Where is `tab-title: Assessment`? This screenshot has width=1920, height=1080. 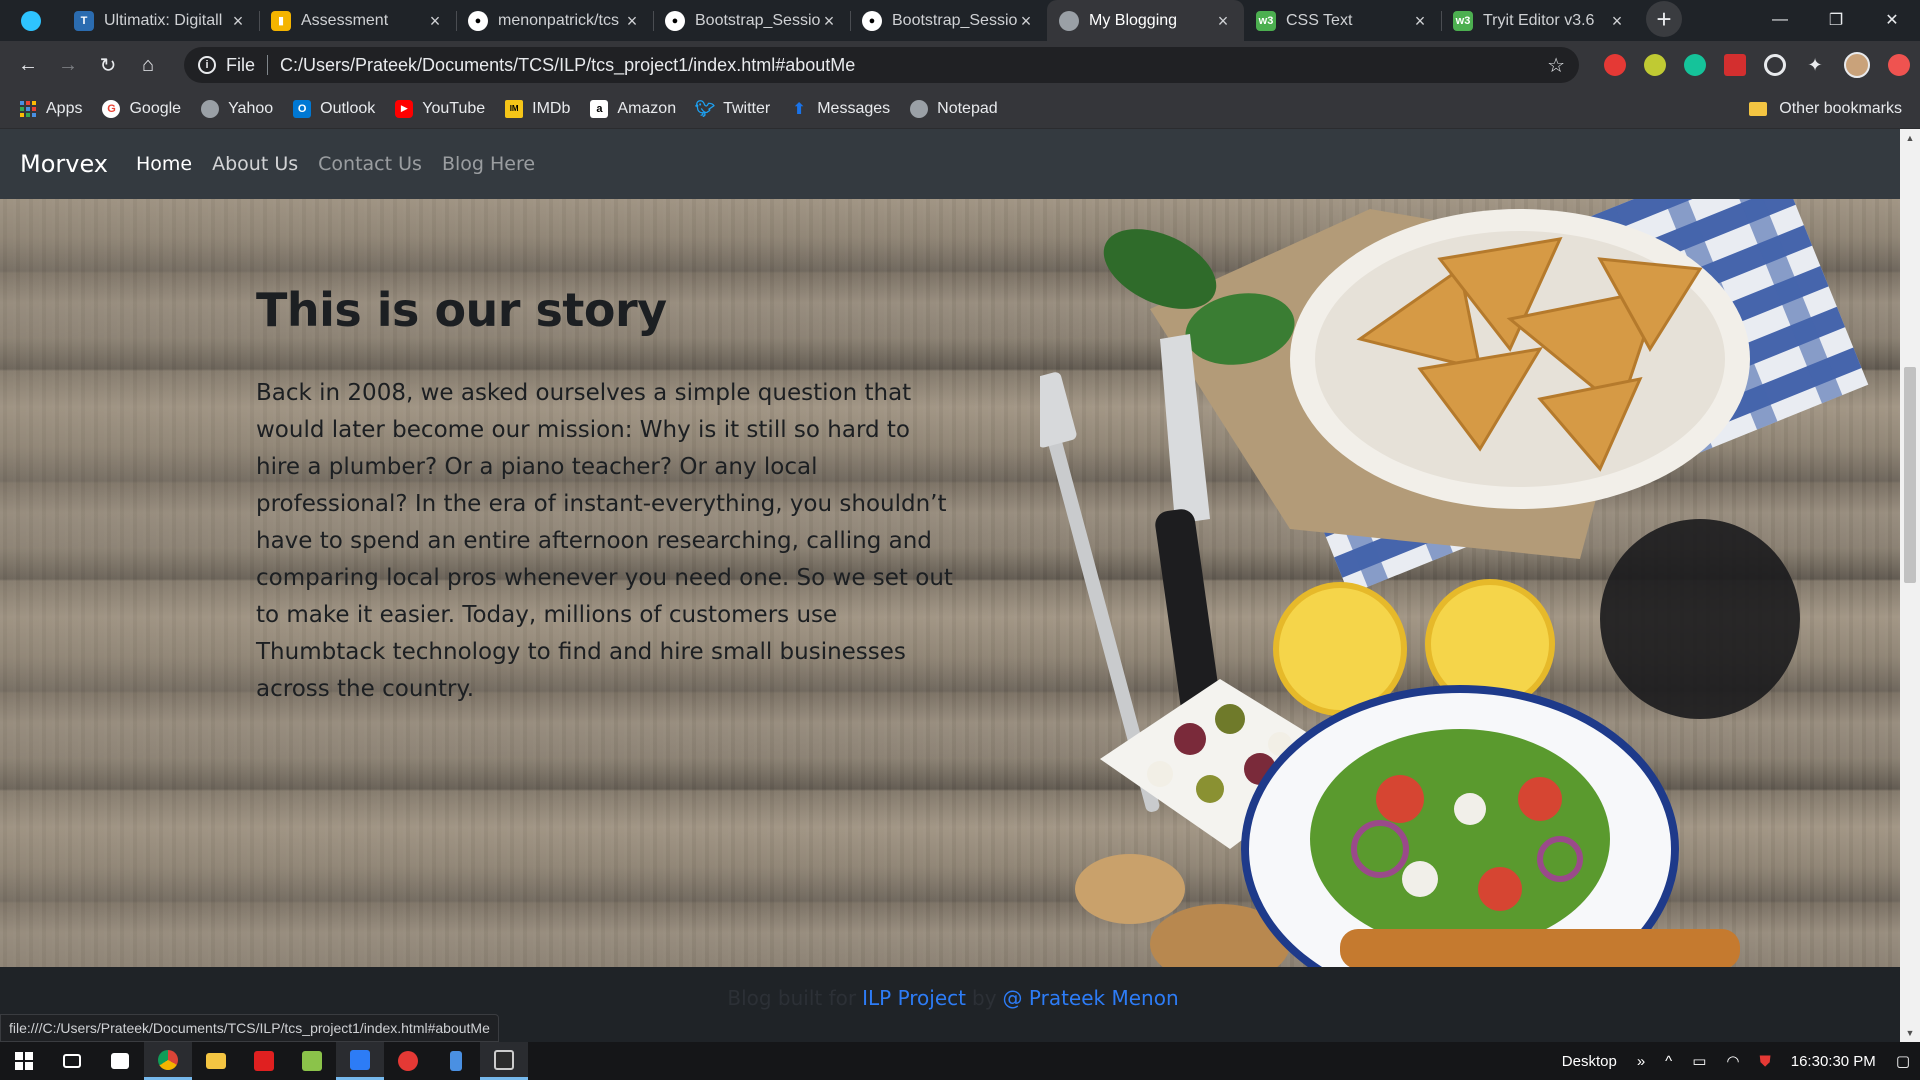
tab-title: Assessment is located at coordinates (345, 20).